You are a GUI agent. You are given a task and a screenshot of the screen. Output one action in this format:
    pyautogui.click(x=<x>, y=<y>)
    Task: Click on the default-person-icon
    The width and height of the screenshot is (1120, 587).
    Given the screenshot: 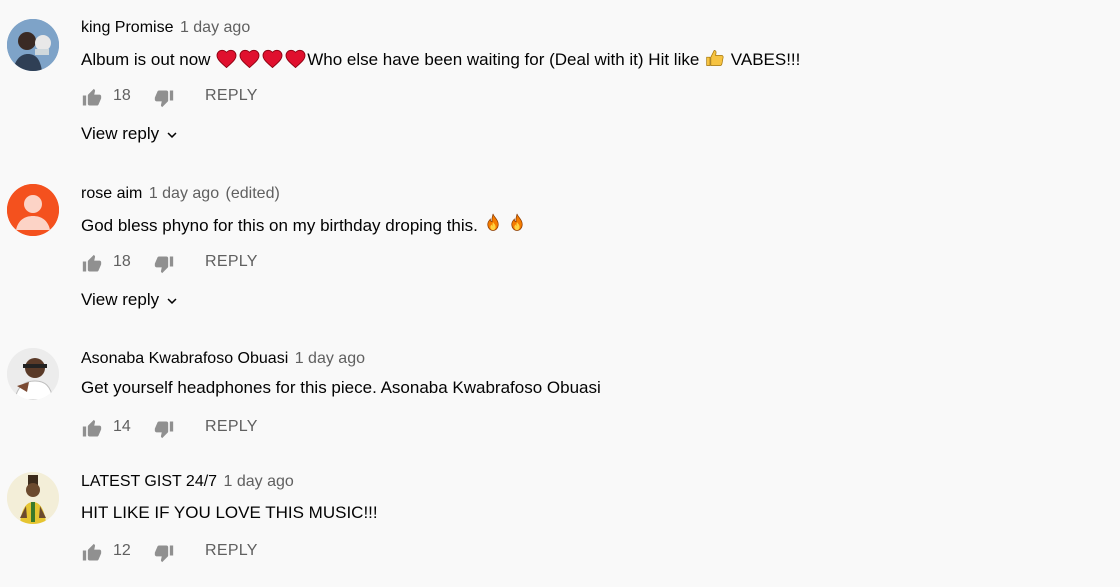 What is the action you would take?
    pyautogui.click(x=33, y=210)
    